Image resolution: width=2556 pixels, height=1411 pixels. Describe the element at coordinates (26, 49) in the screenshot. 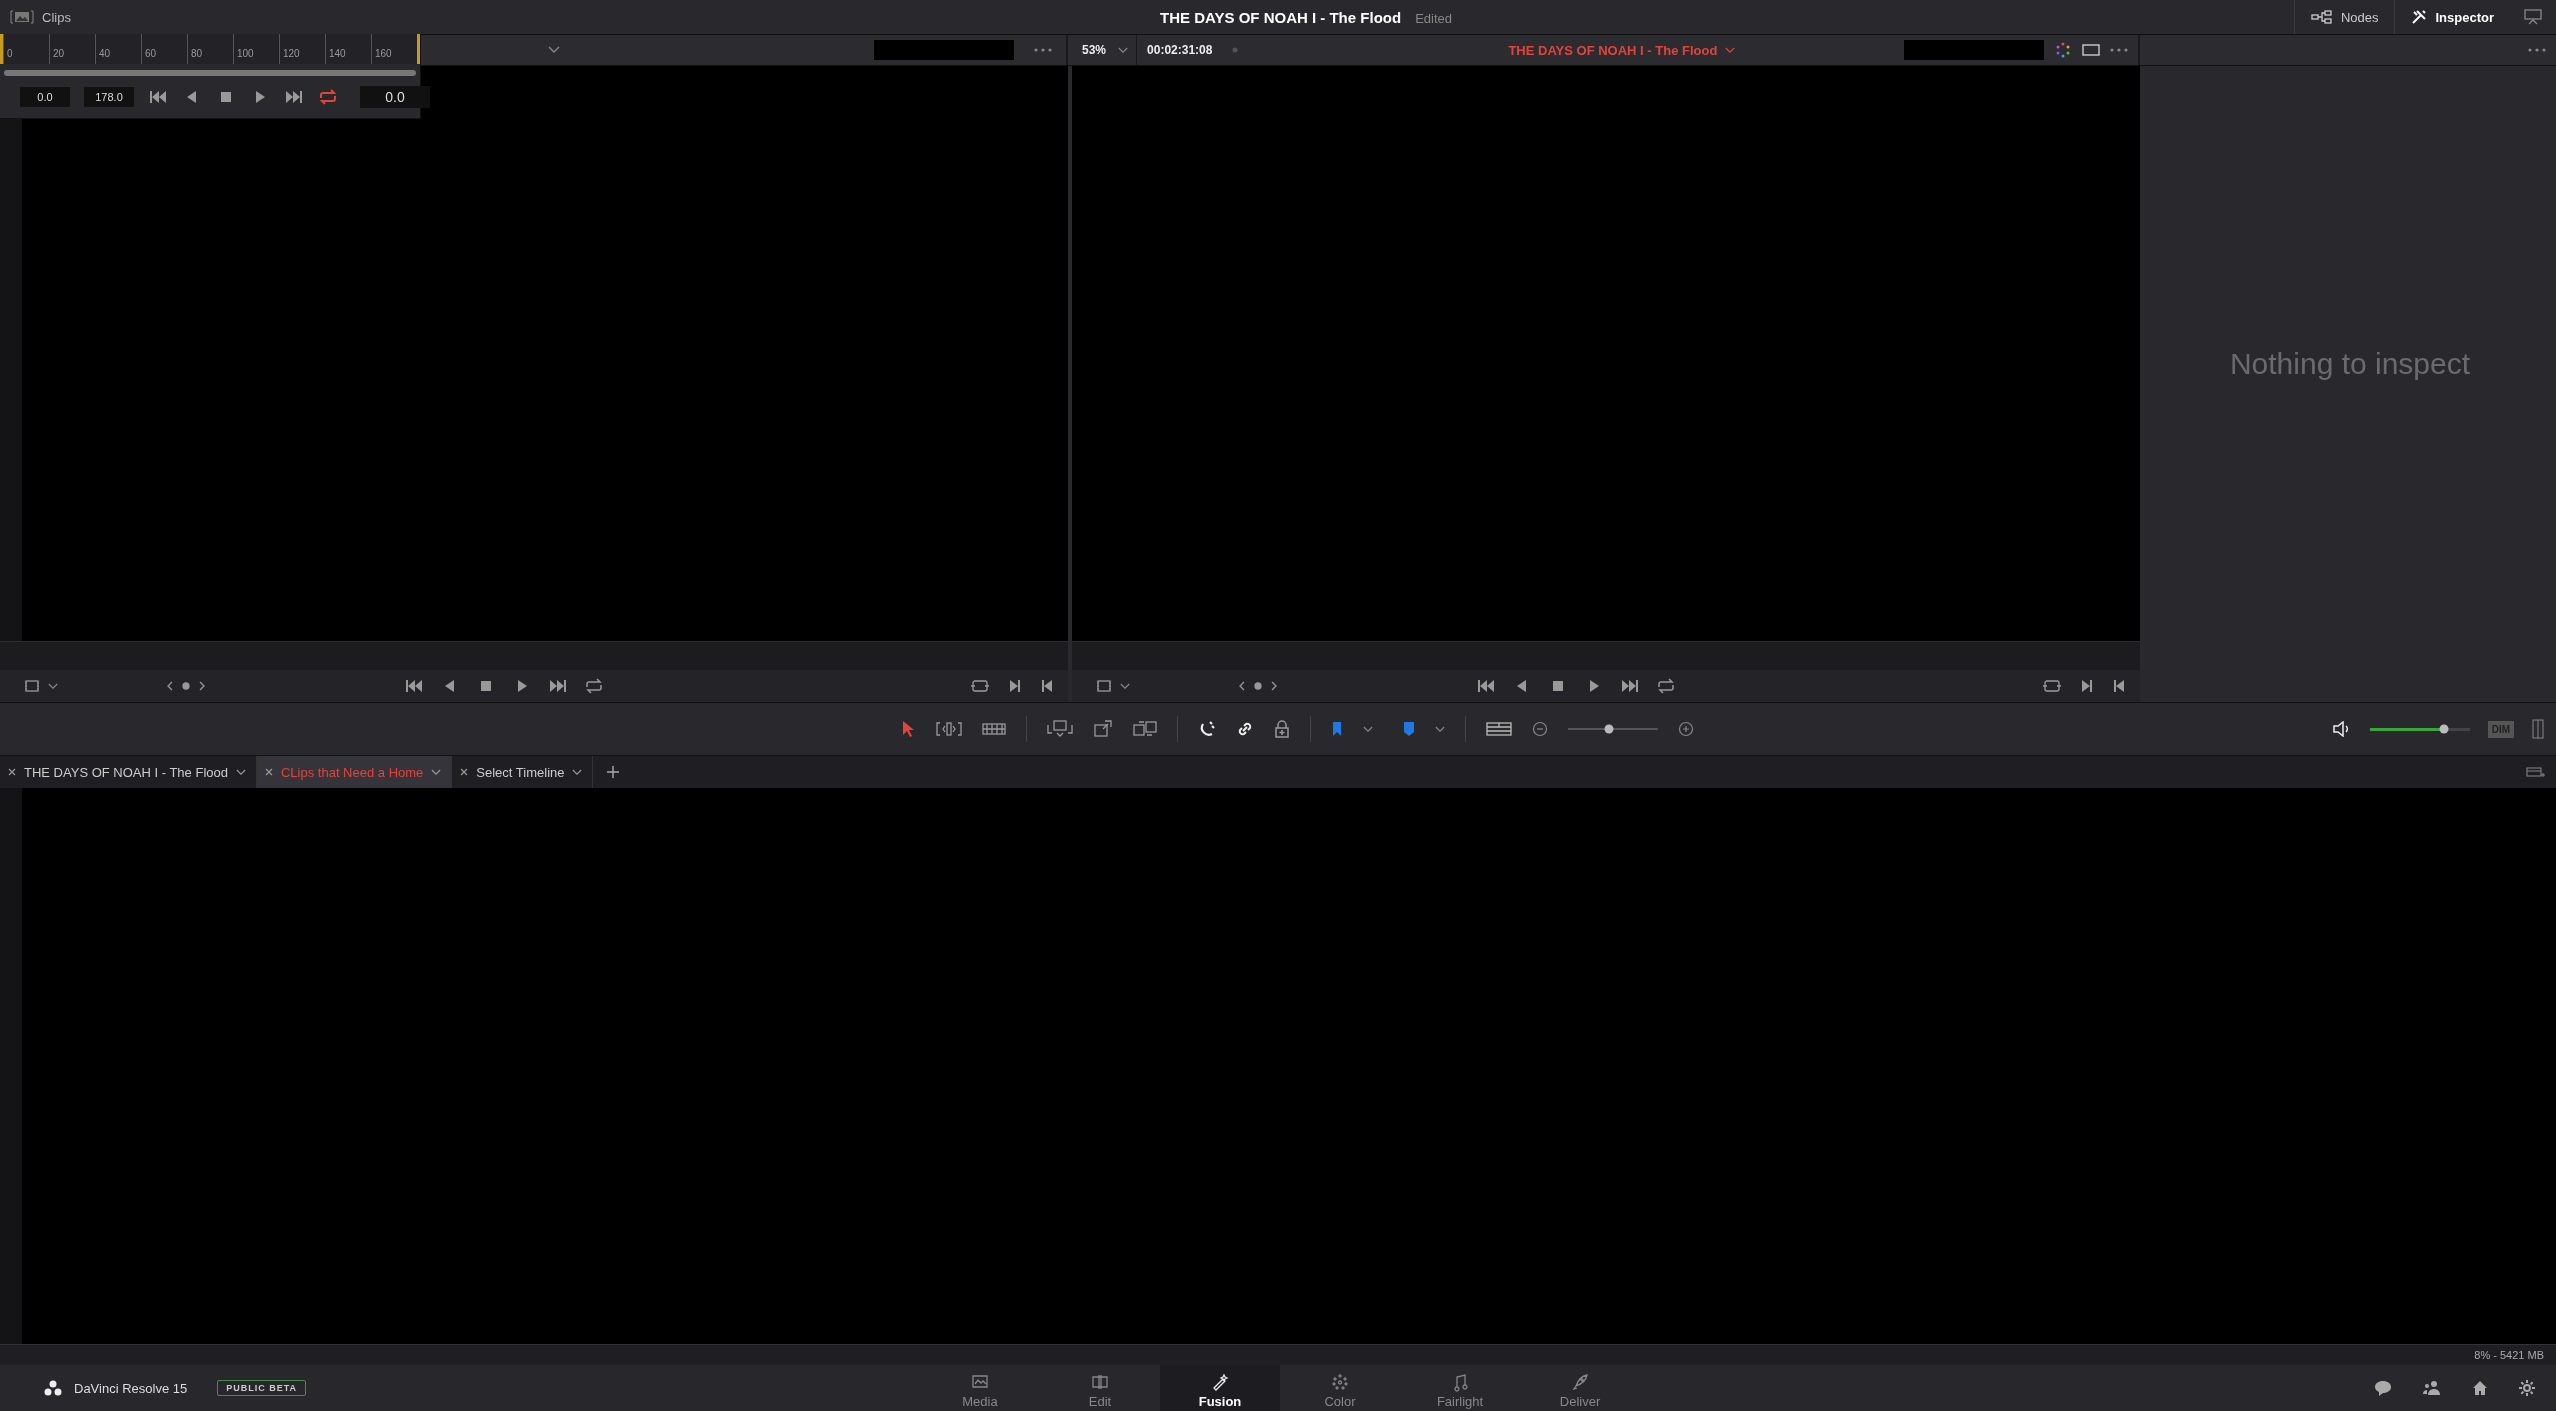

I see `ruler-label: 0` at that location.